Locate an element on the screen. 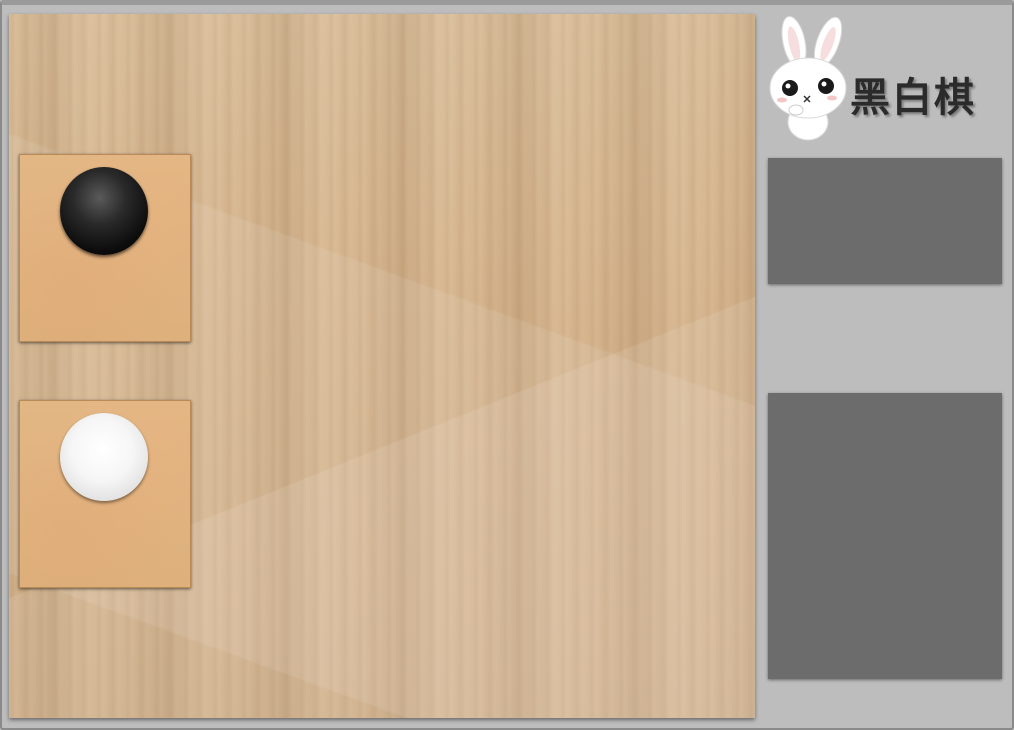  game-logo: 黑白棋 is located at coordinates (888, 79).